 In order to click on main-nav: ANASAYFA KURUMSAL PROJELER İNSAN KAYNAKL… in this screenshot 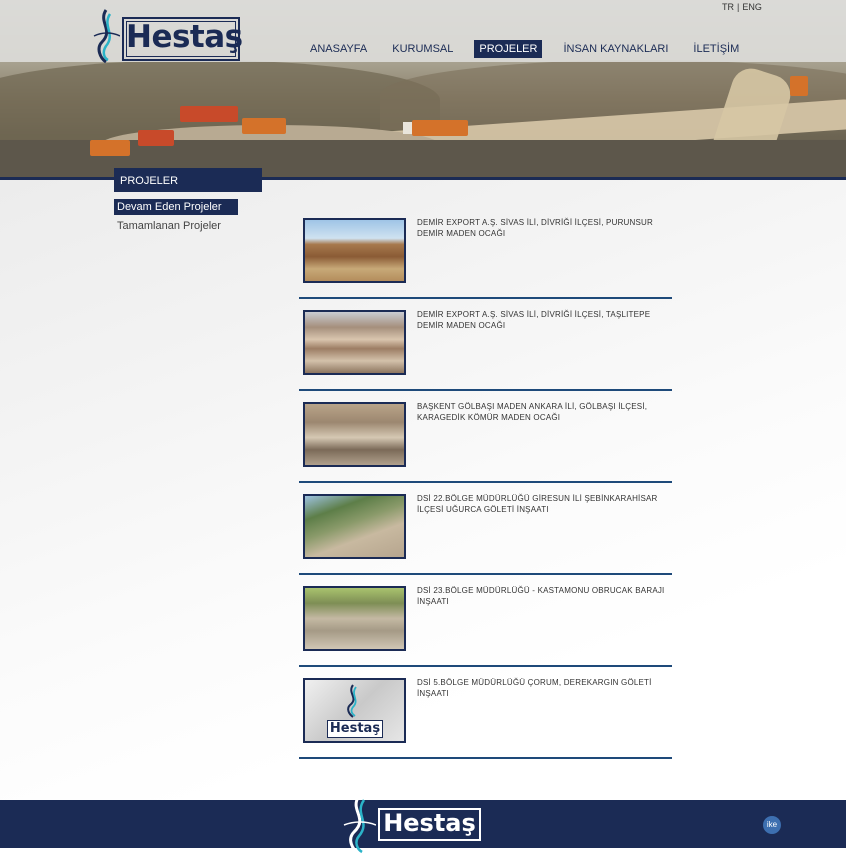, I will do `click(533, 49)`.